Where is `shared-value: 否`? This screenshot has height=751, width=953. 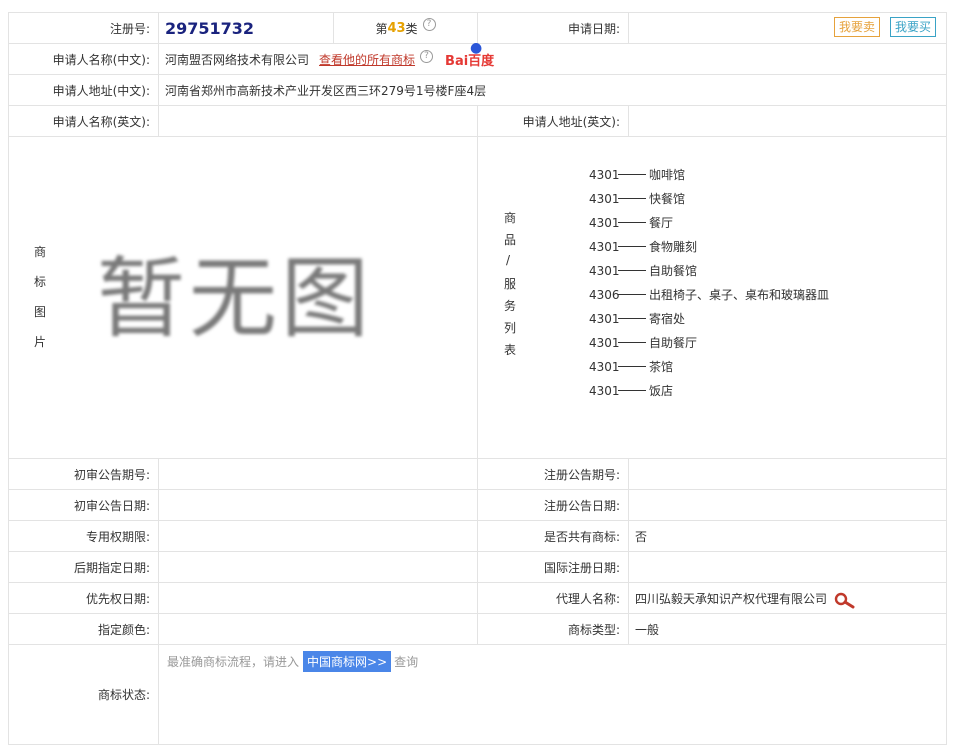
shared-value: 否 is located at coordinates (641, 536).